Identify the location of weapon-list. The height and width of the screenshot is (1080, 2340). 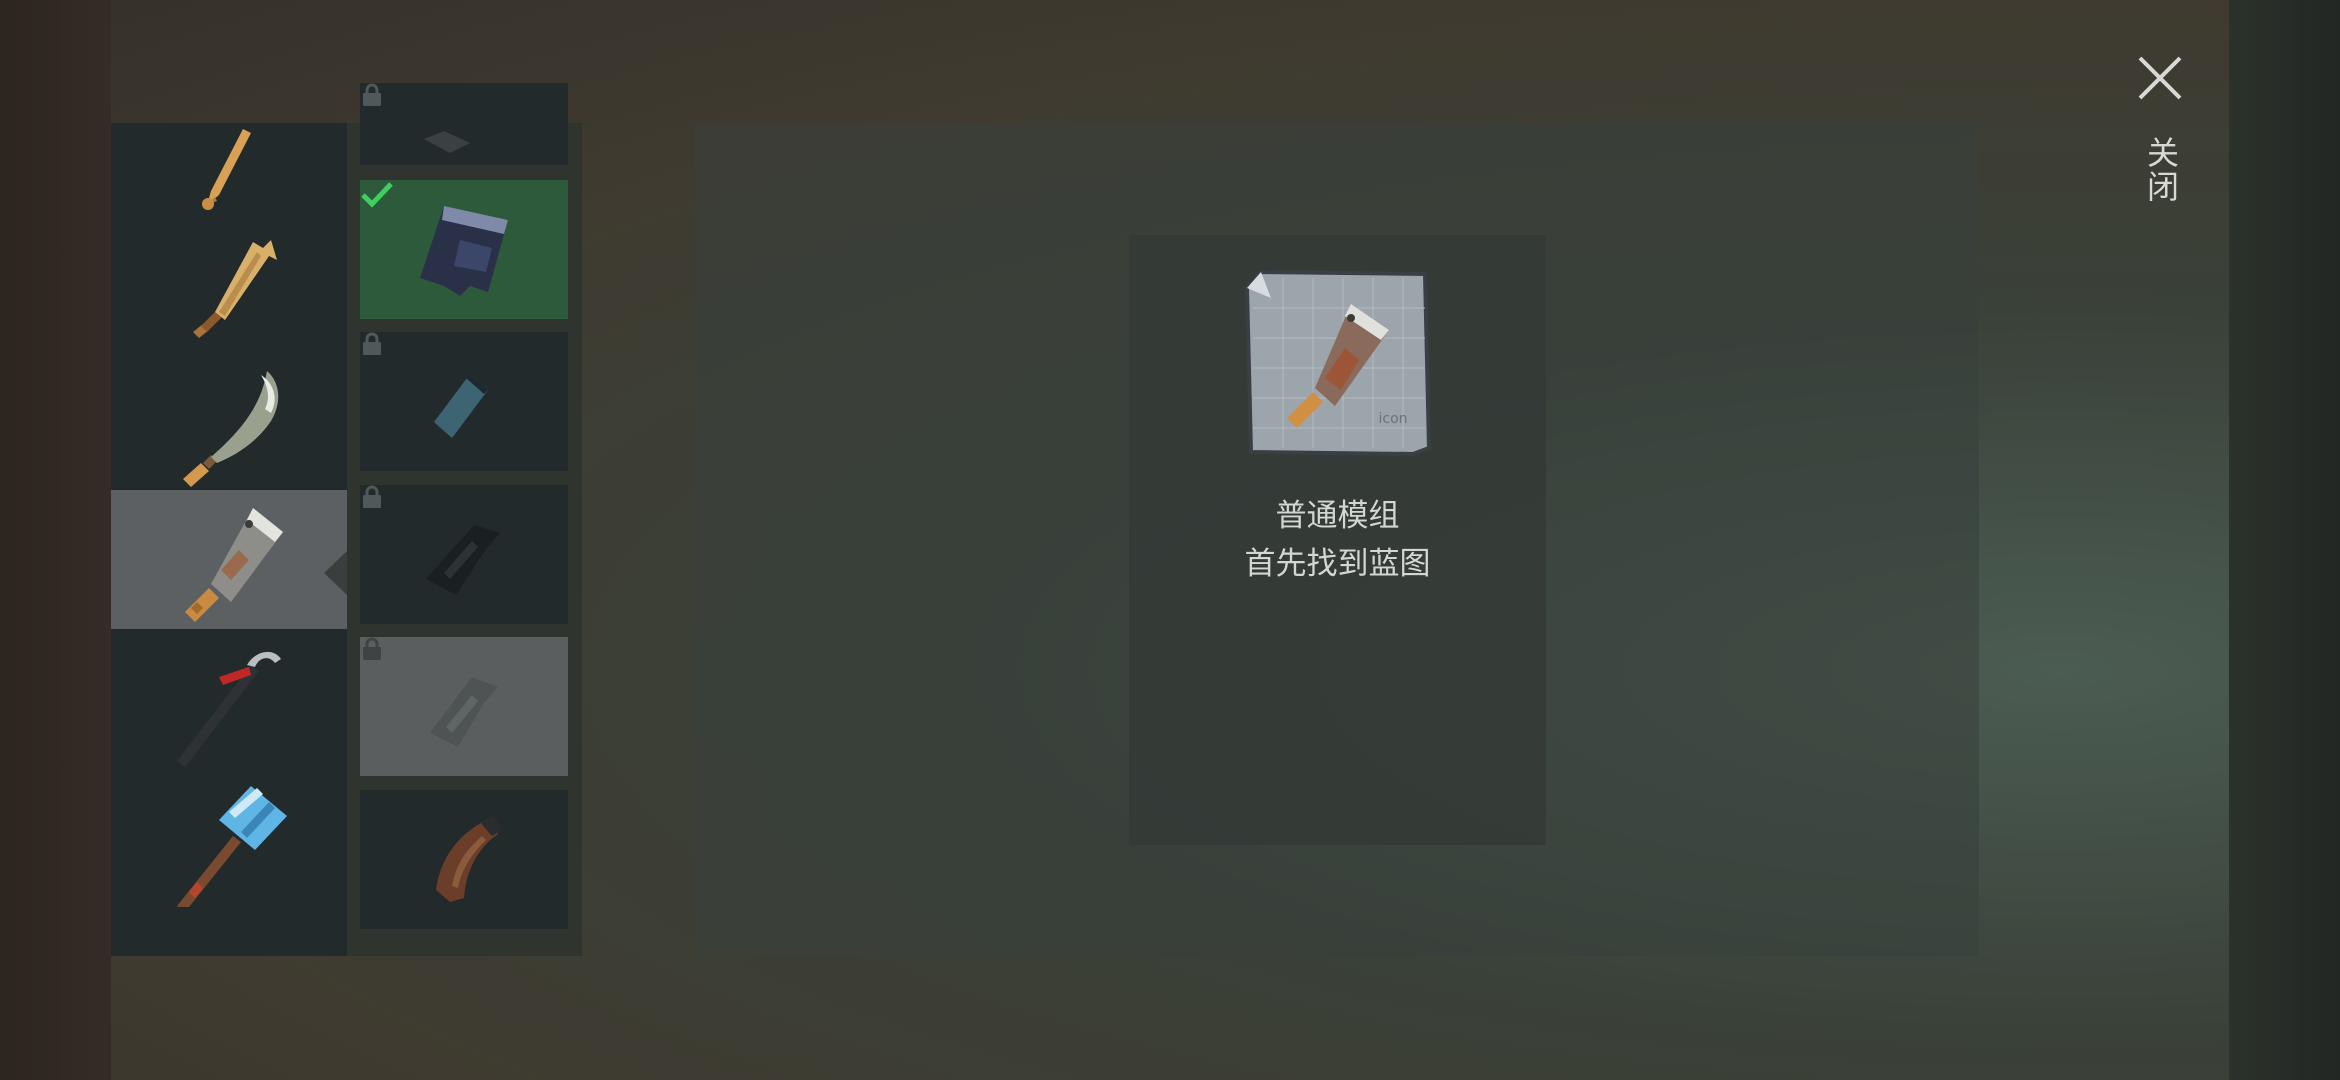
(229, 539).